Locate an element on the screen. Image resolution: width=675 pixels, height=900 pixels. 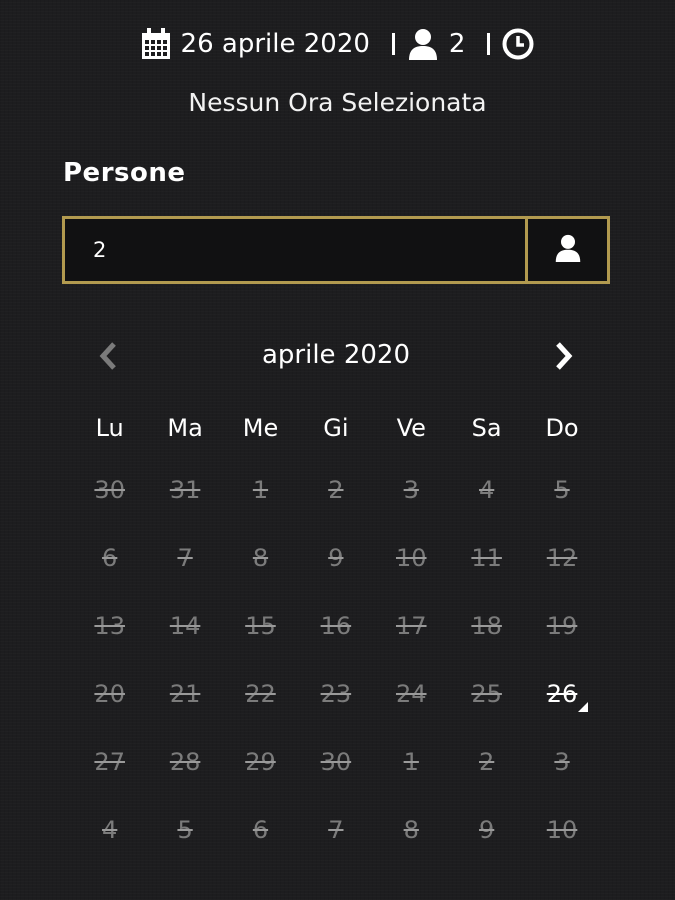
calendar-day: 22 is located at coordinates (260, 694).